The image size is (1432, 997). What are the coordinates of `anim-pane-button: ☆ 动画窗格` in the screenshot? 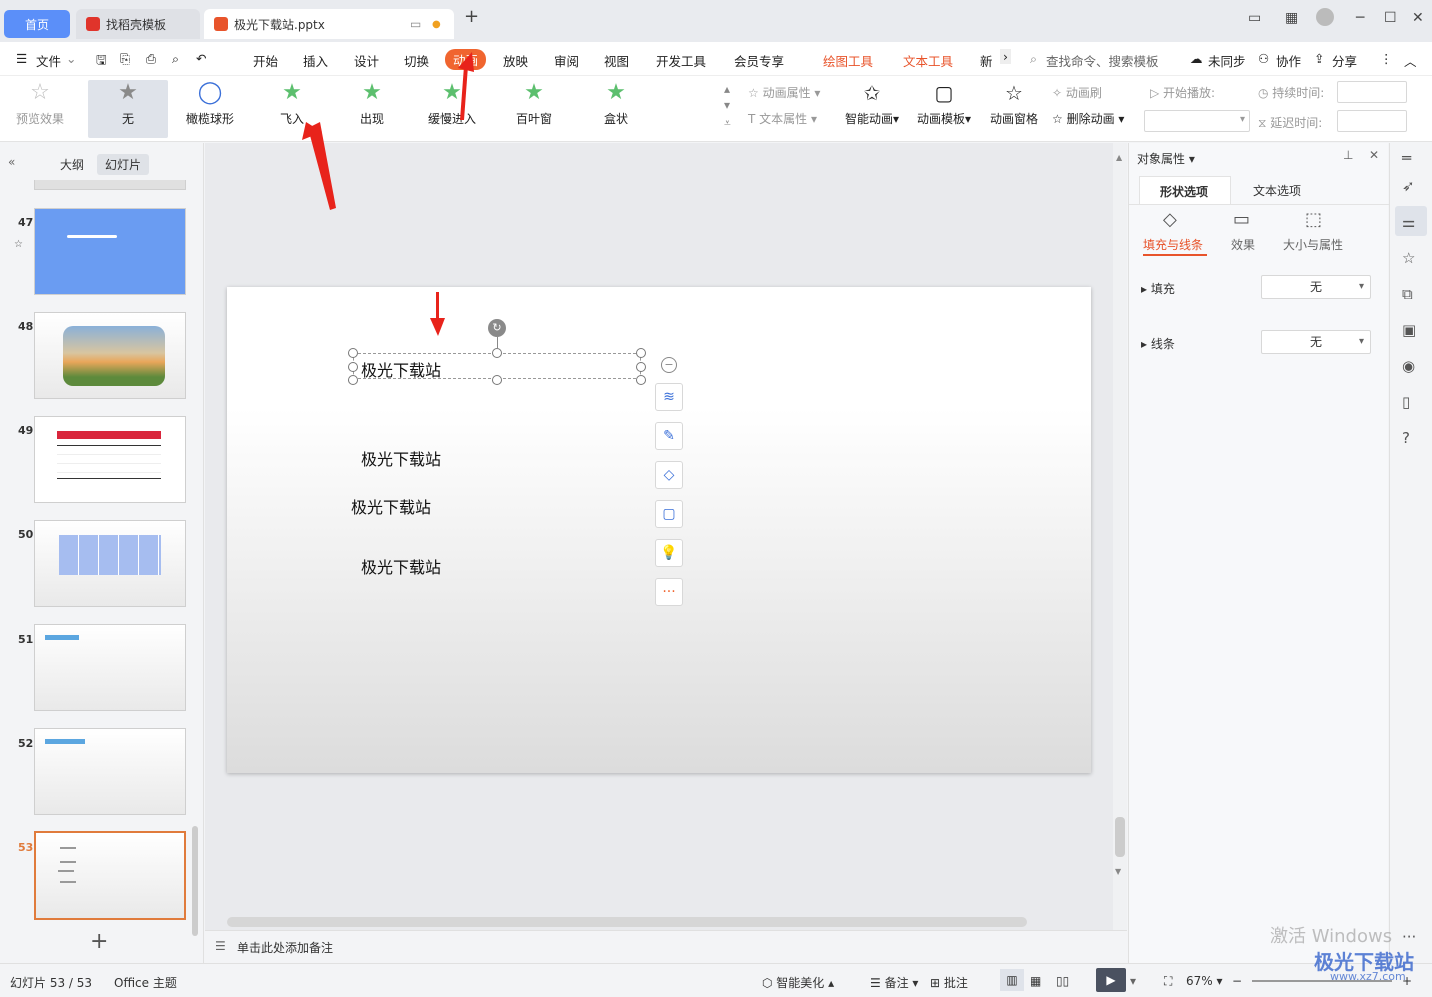 It's located at (1014, 103).